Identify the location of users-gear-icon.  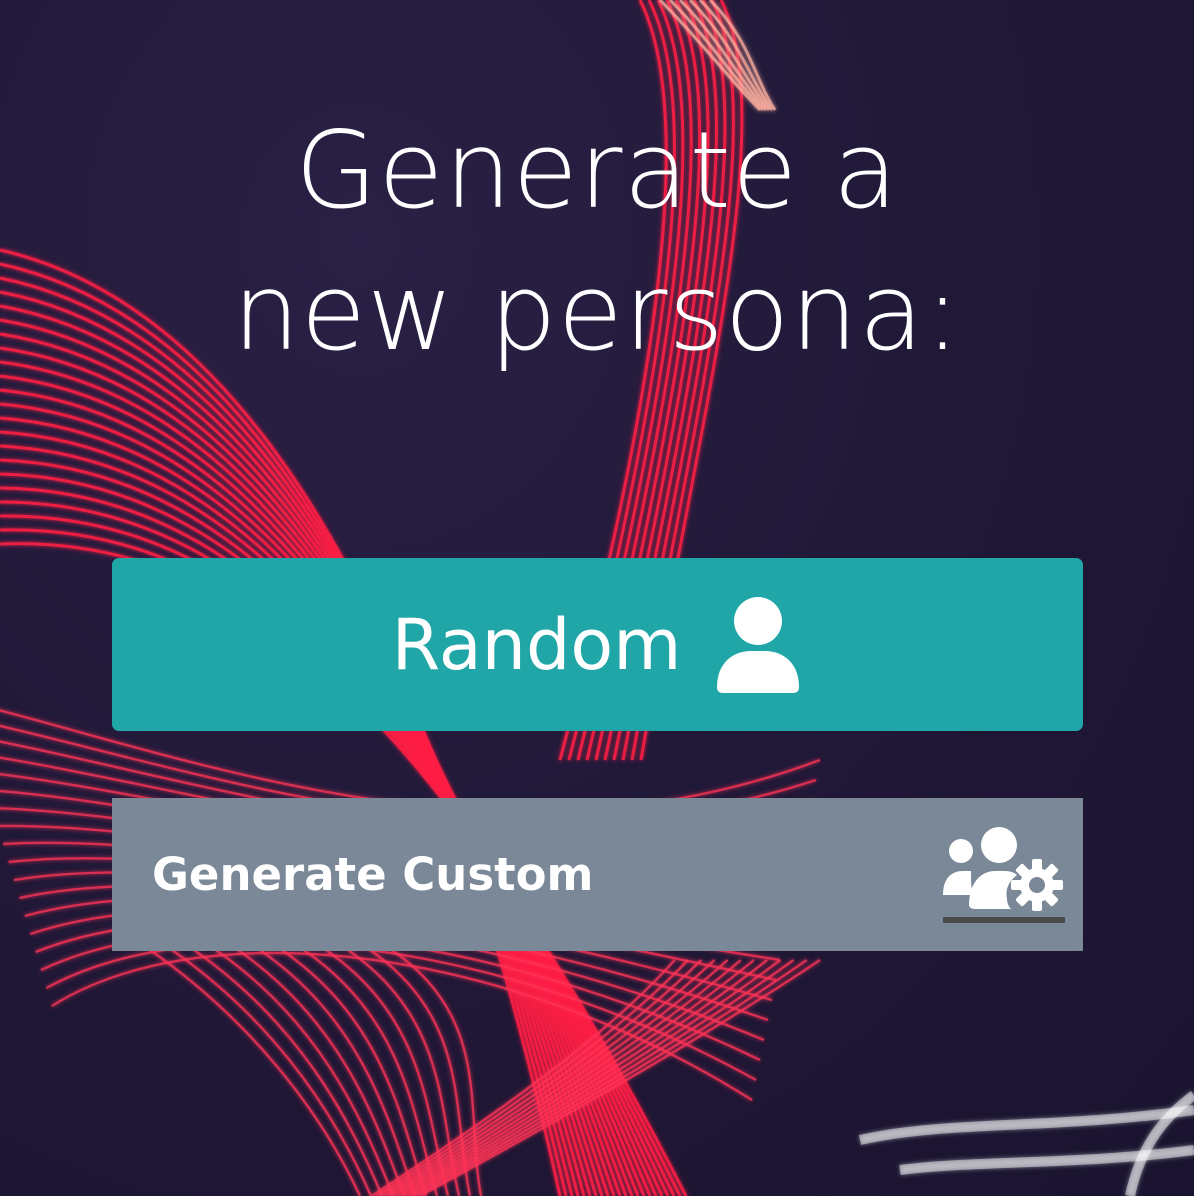
(1004, 874).